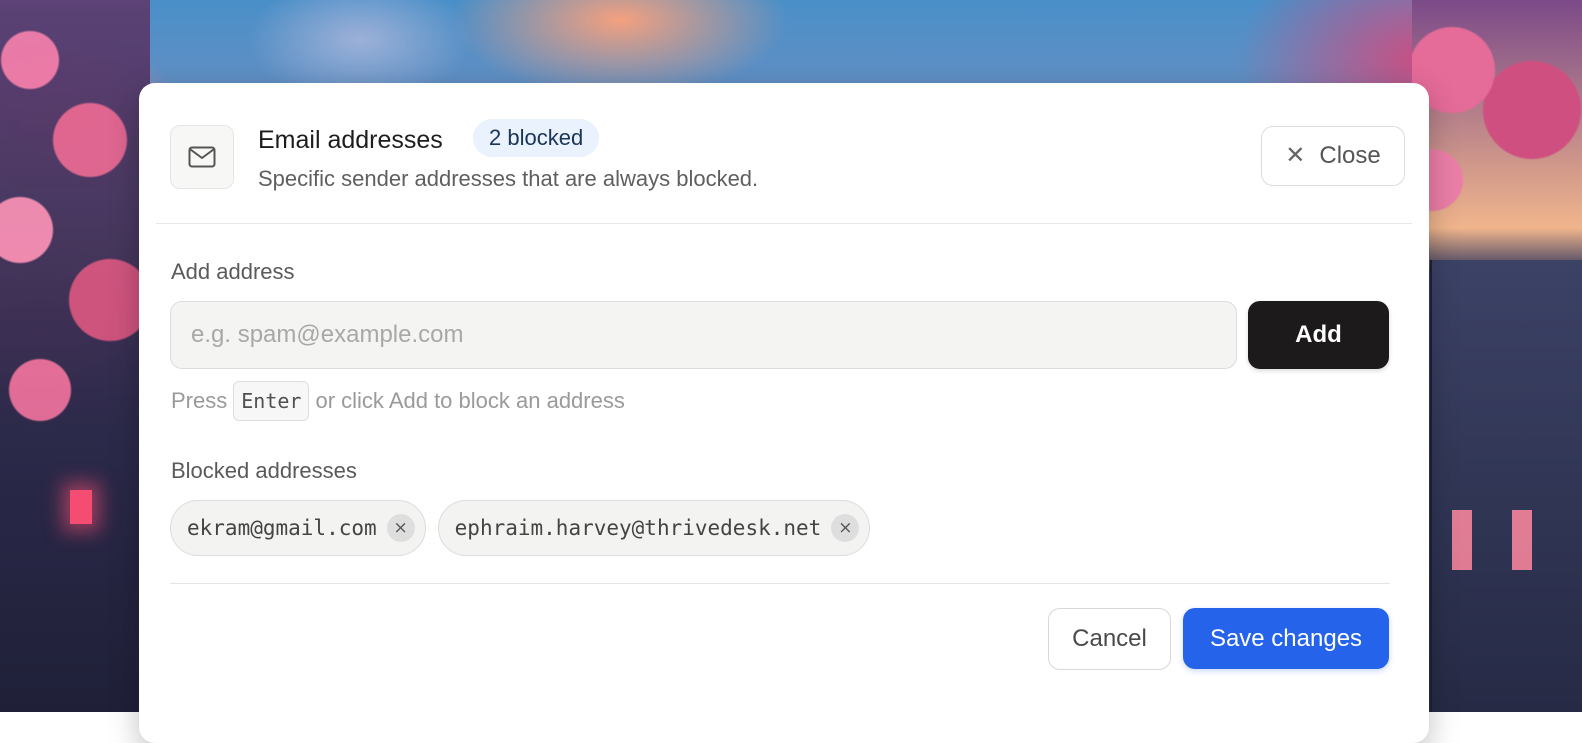 Image resolution: width=1582 pixels, height=743 pixels. Describe the element at coordinates (282, 528) in the screenshot. I see `blocked-address-text: ekram@gmail.com` at that location.